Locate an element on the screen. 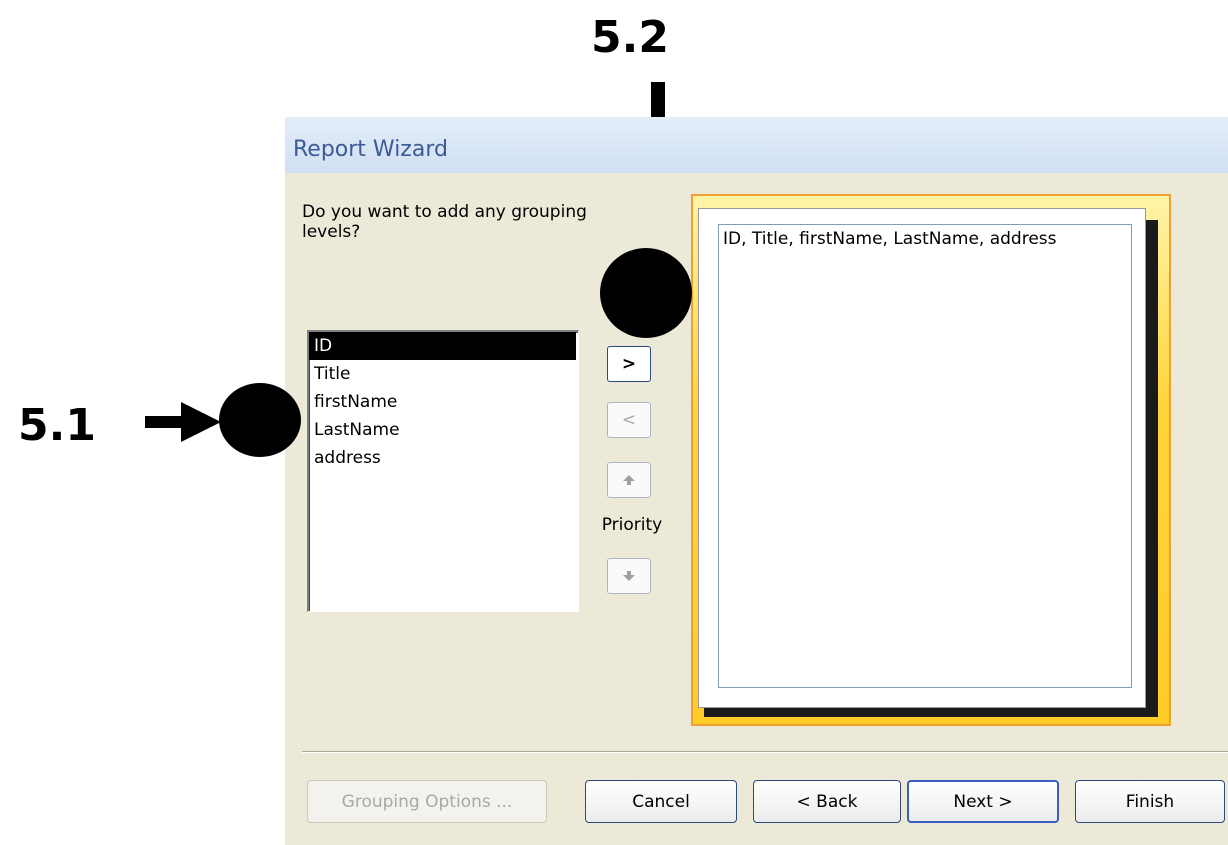 The image size is (1228, 845). cancel-button: Cancel is located at coordinates (661, 801).